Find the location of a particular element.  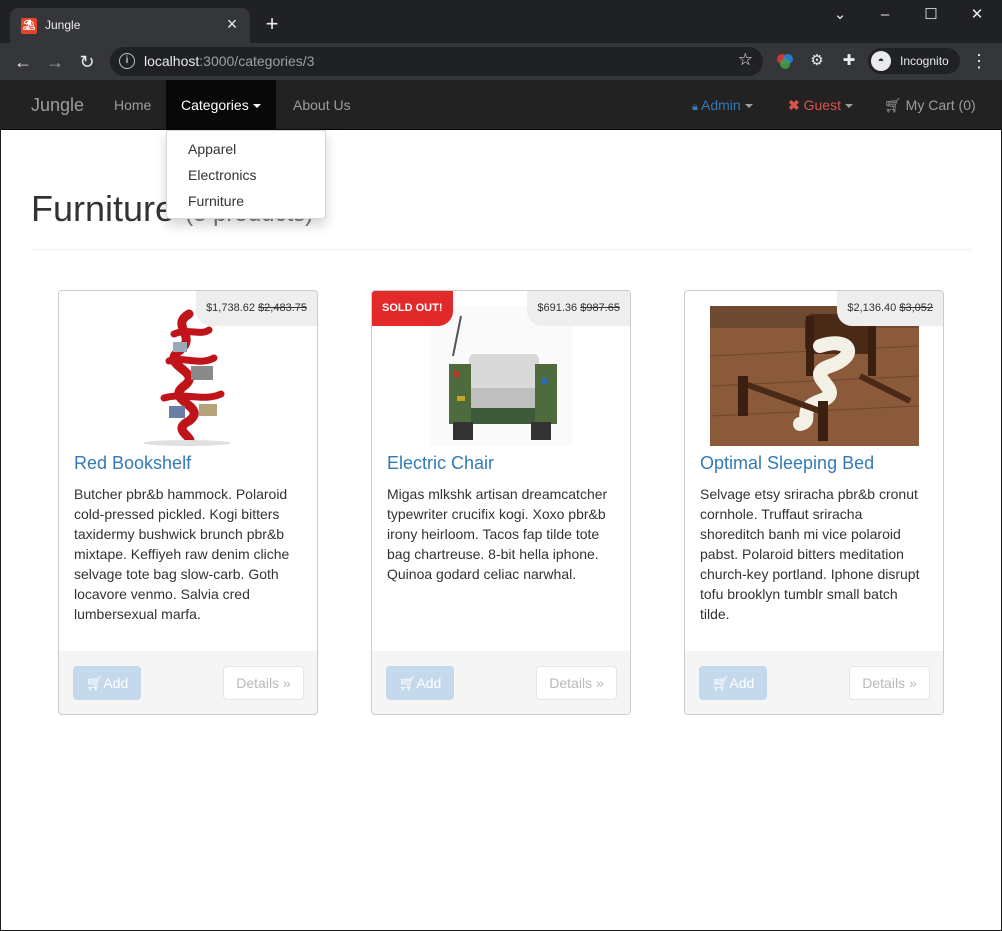

close-tab-icon: × is located at coordinates (232, 24).